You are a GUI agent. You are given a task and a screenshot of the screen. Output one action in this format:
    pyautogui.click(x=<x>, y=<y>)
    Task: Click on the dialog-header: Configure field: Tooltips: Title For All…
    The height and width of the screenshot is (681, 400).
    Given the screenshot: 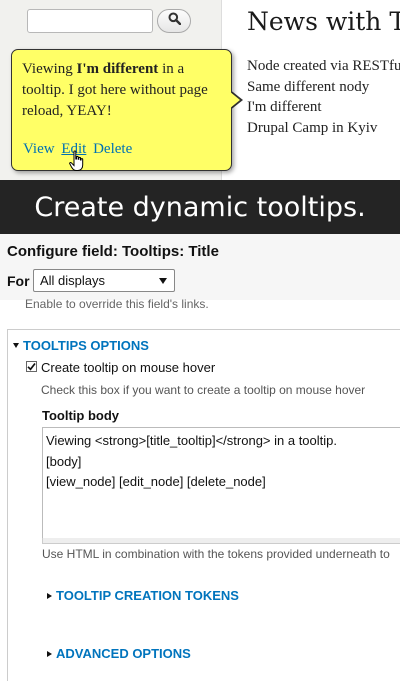 What is the action you would take?
    pyautogui.click(x=200, y=267)
    